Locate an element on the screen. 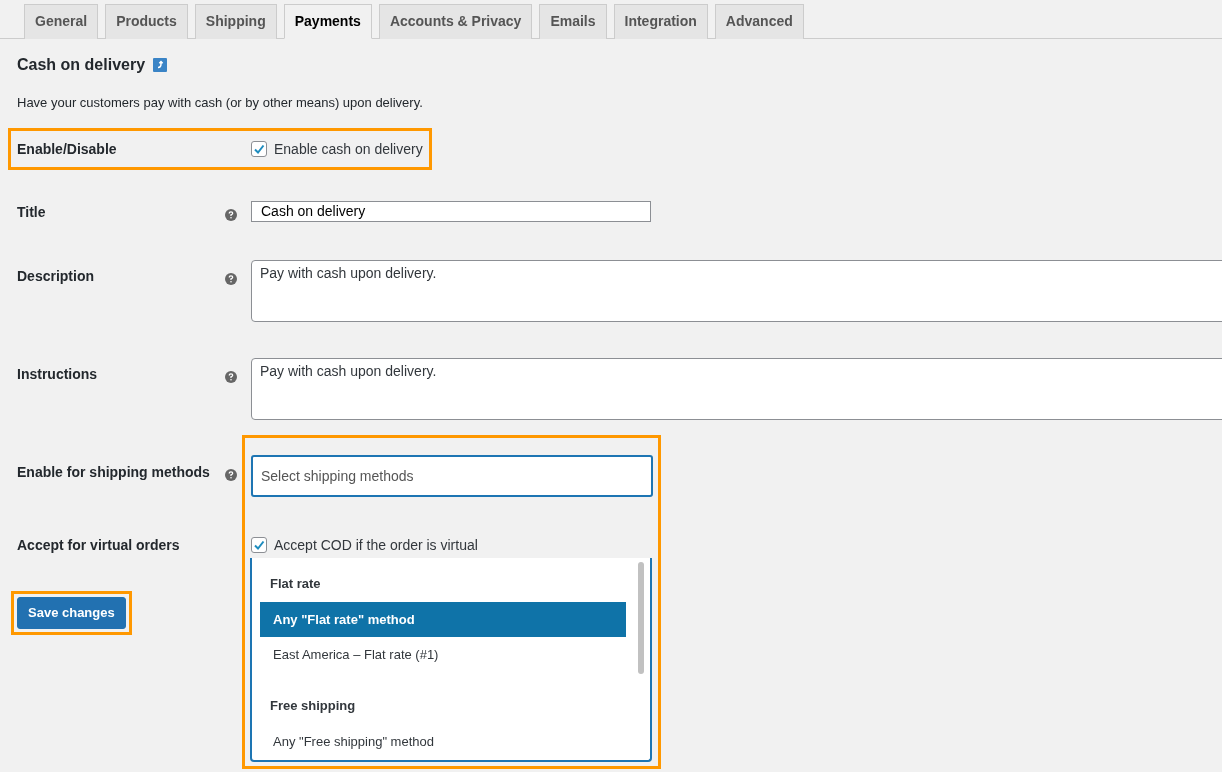 This screenshot has height=772, width=1222. save-button: Save changes is located at coordinates (71, 613).